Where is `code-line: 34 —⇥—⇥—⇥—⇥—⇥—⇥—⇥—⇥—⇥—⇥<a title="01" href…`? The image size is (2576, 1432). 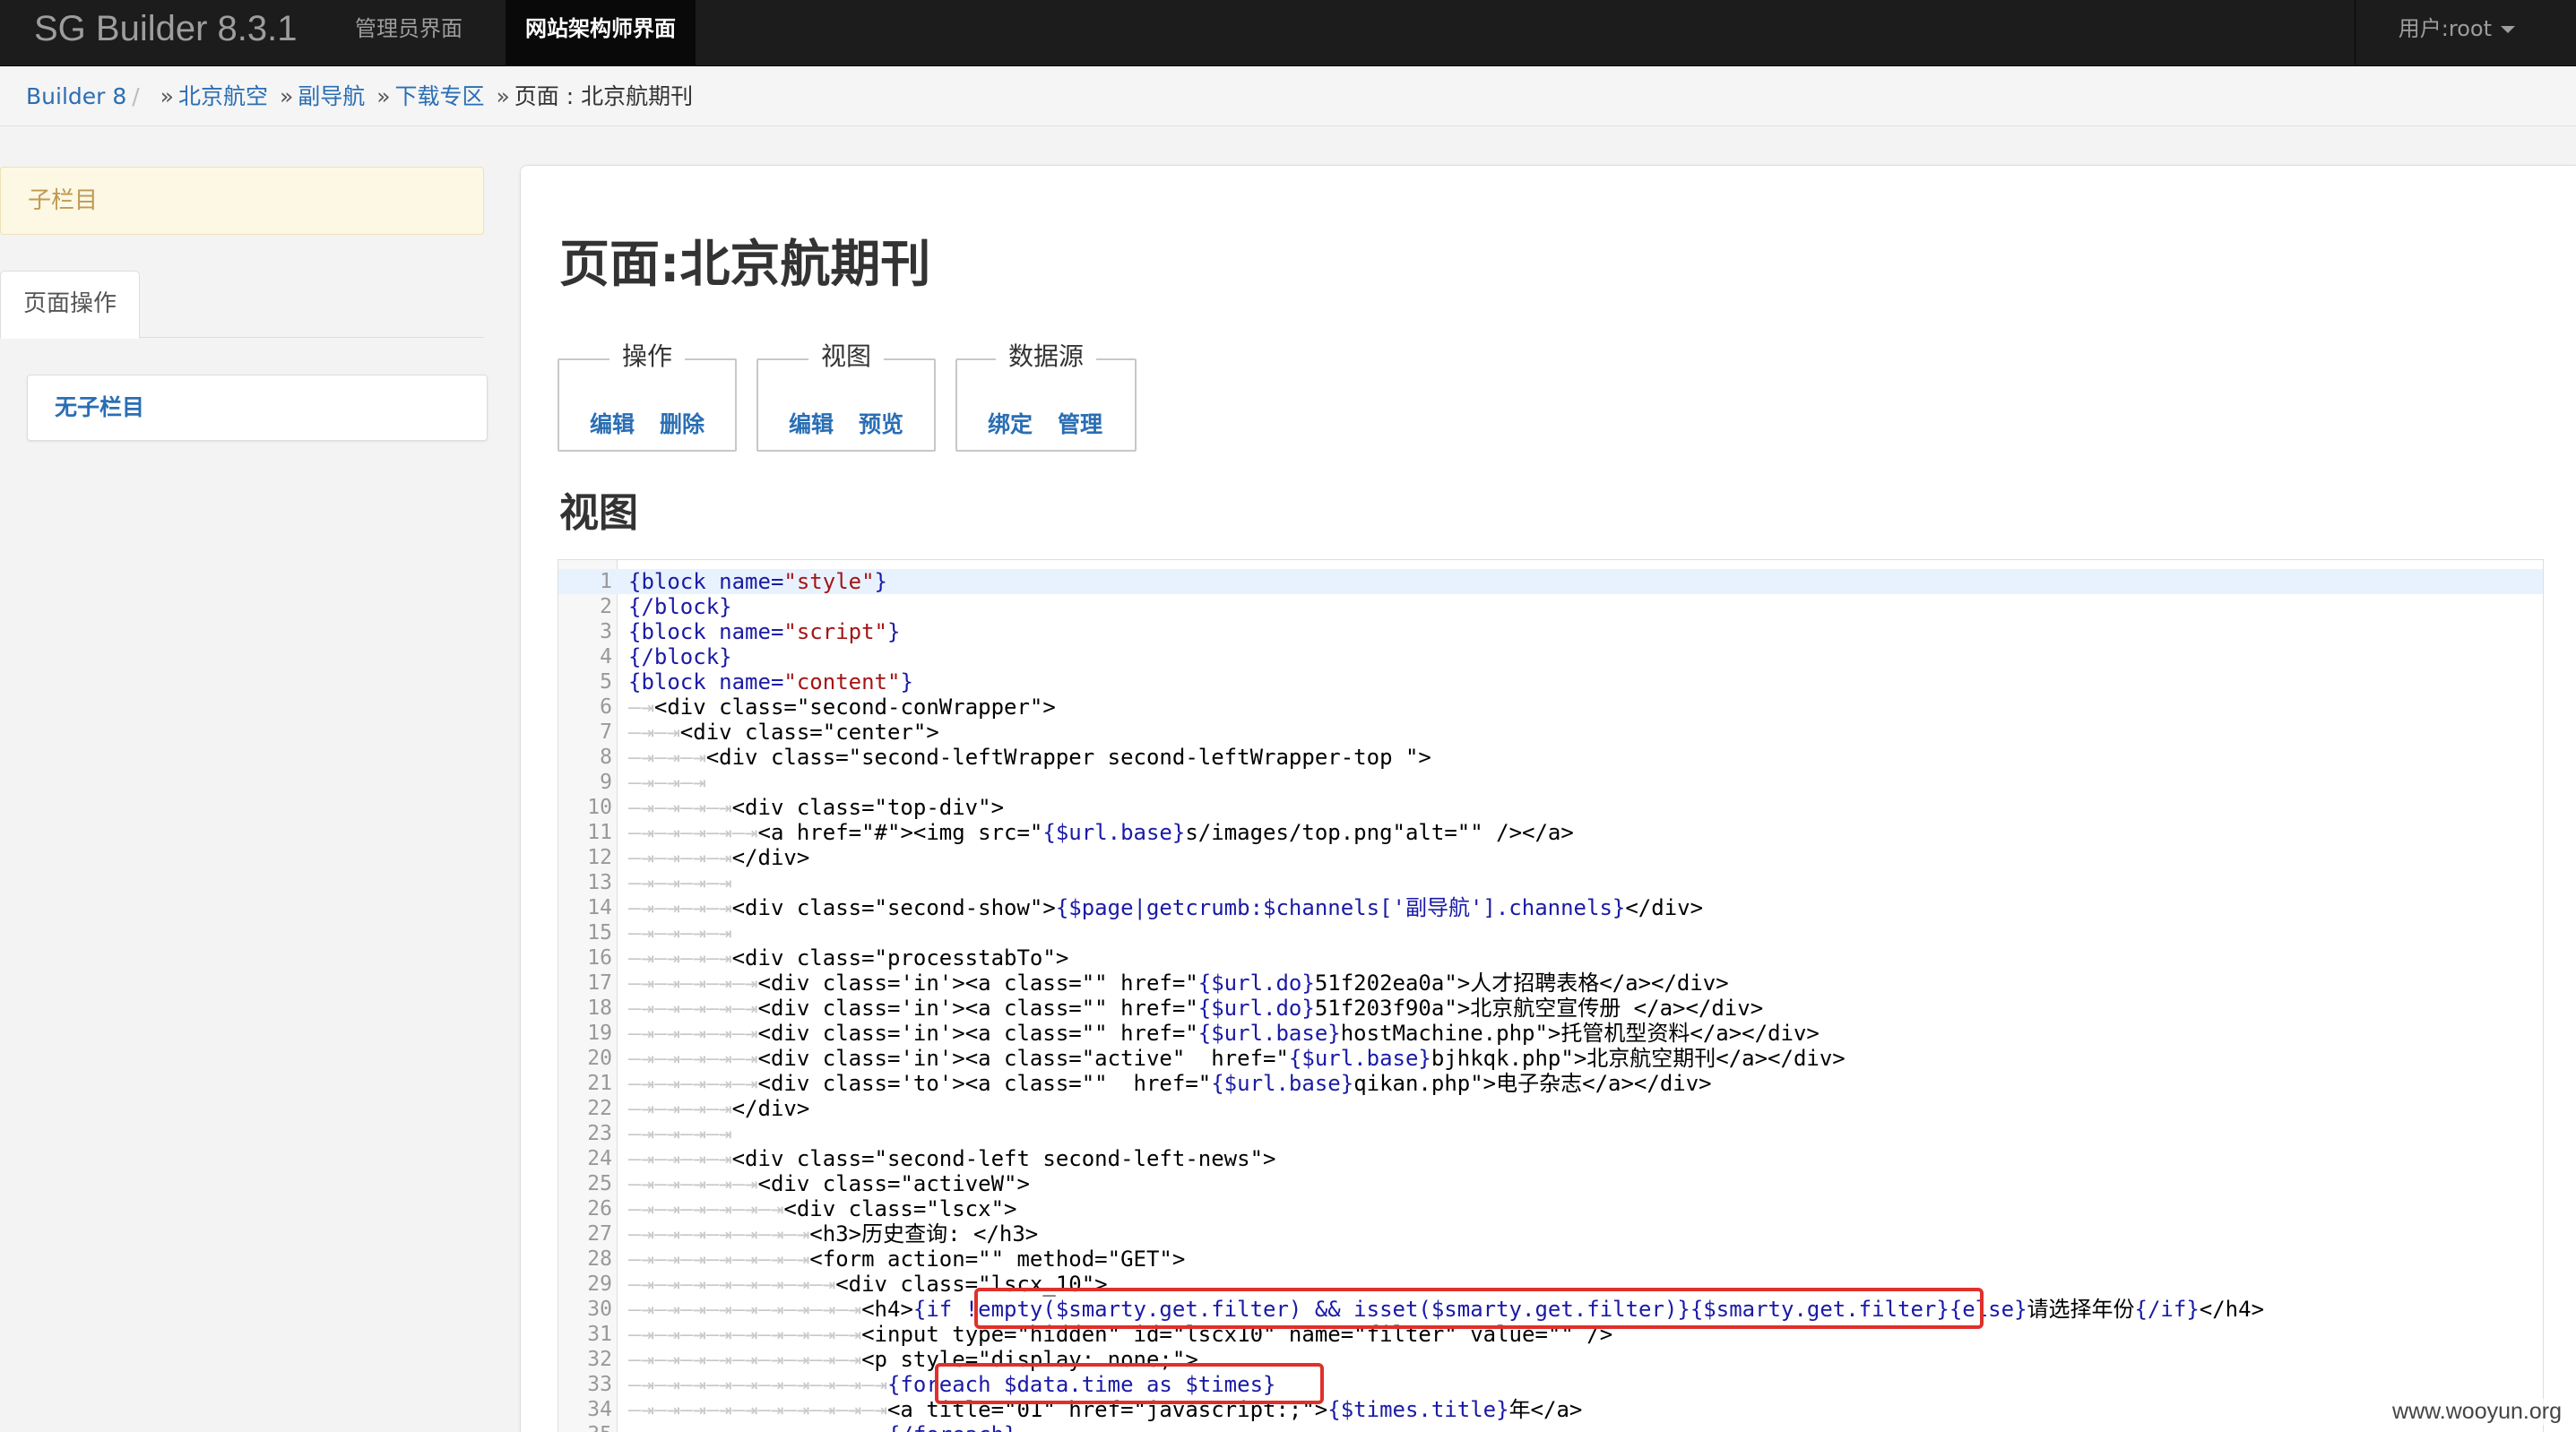
code-line: 34 —⇥—⇥—⇥—⇥—⇥—⇥—⇥—⇥—⇥—⇥<a title="01" href… is located at coordinates (1550, 1409).